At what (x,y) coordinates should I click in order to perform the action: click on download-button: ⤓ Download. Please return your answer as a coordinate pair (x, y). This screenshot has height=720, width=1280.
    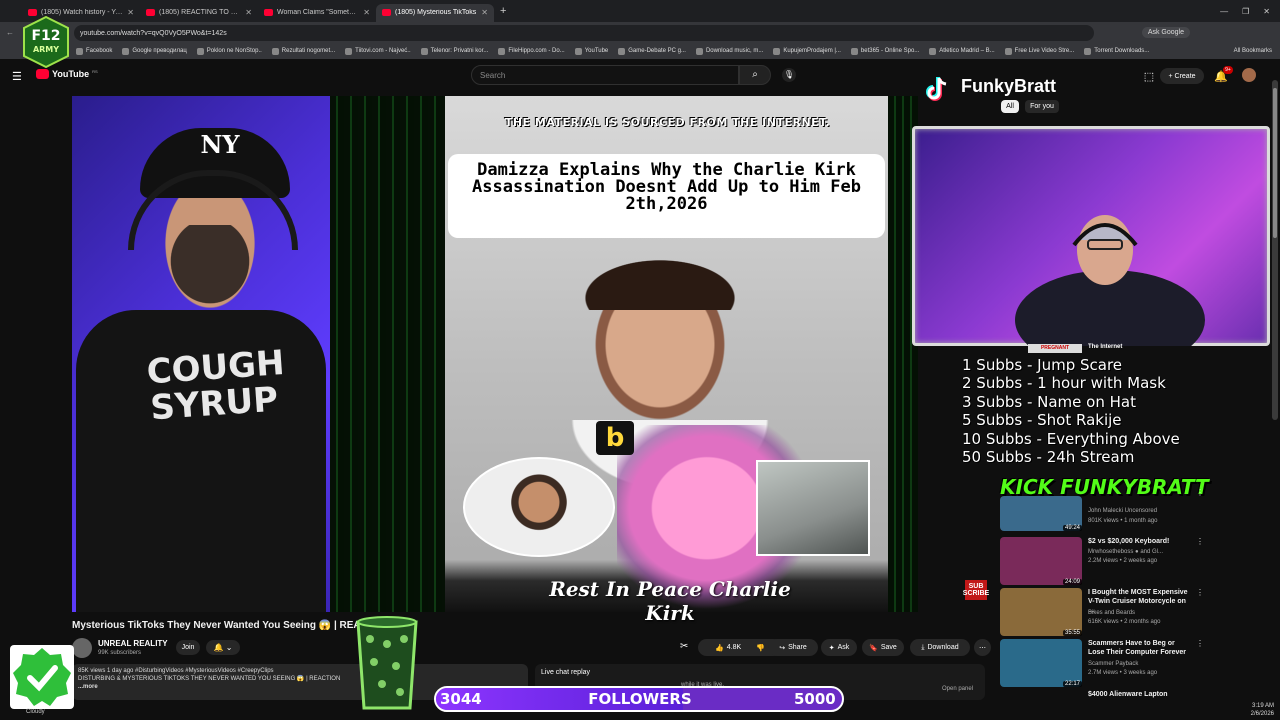
    Looking at the image, I should click on (940, 647).